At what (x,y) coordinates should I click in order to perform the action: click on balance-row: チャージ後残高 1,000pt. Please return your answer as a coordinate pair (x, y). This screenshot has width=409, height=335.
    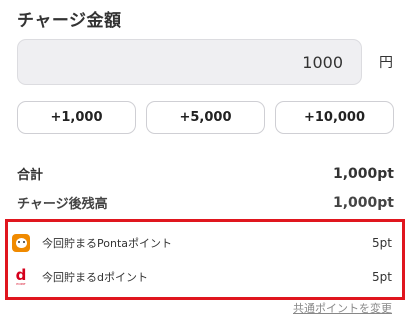
    Looking at the image, I should click on (205, 203).